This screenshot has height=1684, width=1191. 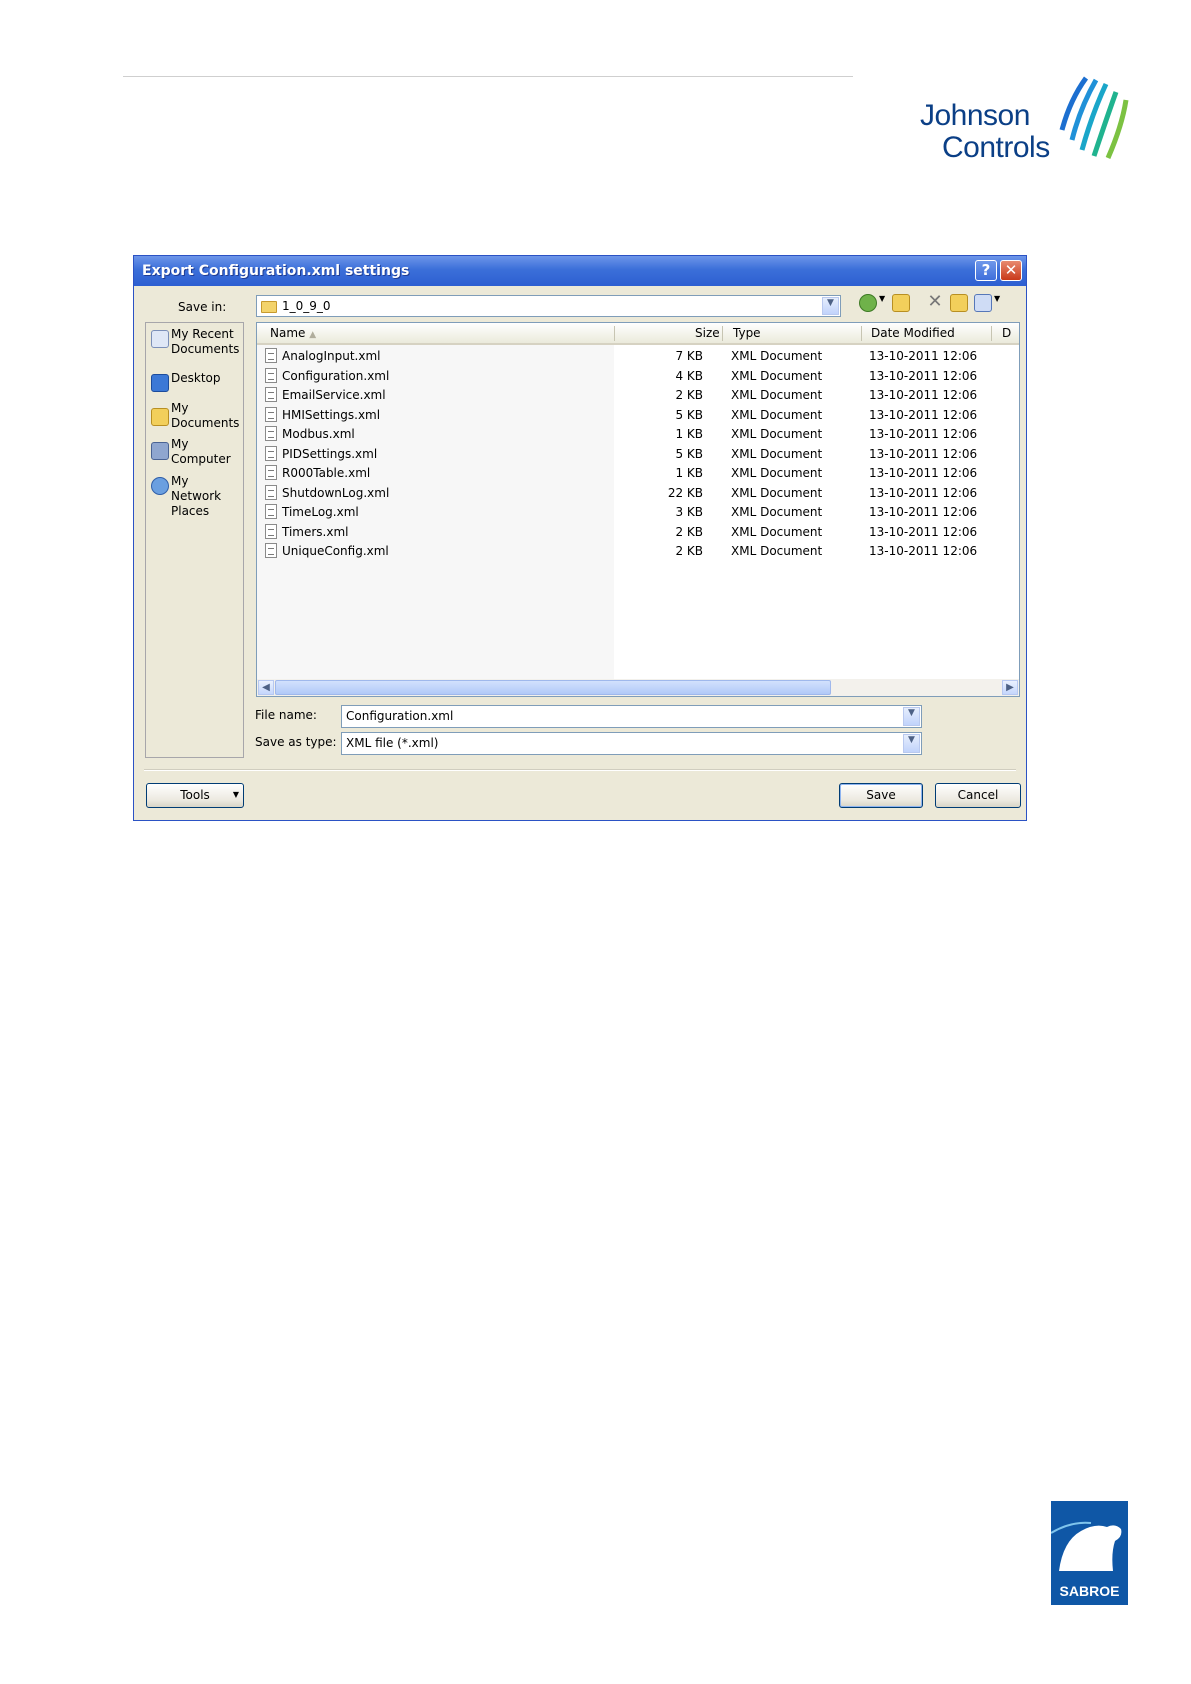 What do you see at coordinates (205, 341) in the screenshot?
I see `place-label: My Recent Documents` at bounding box center [205, 341].